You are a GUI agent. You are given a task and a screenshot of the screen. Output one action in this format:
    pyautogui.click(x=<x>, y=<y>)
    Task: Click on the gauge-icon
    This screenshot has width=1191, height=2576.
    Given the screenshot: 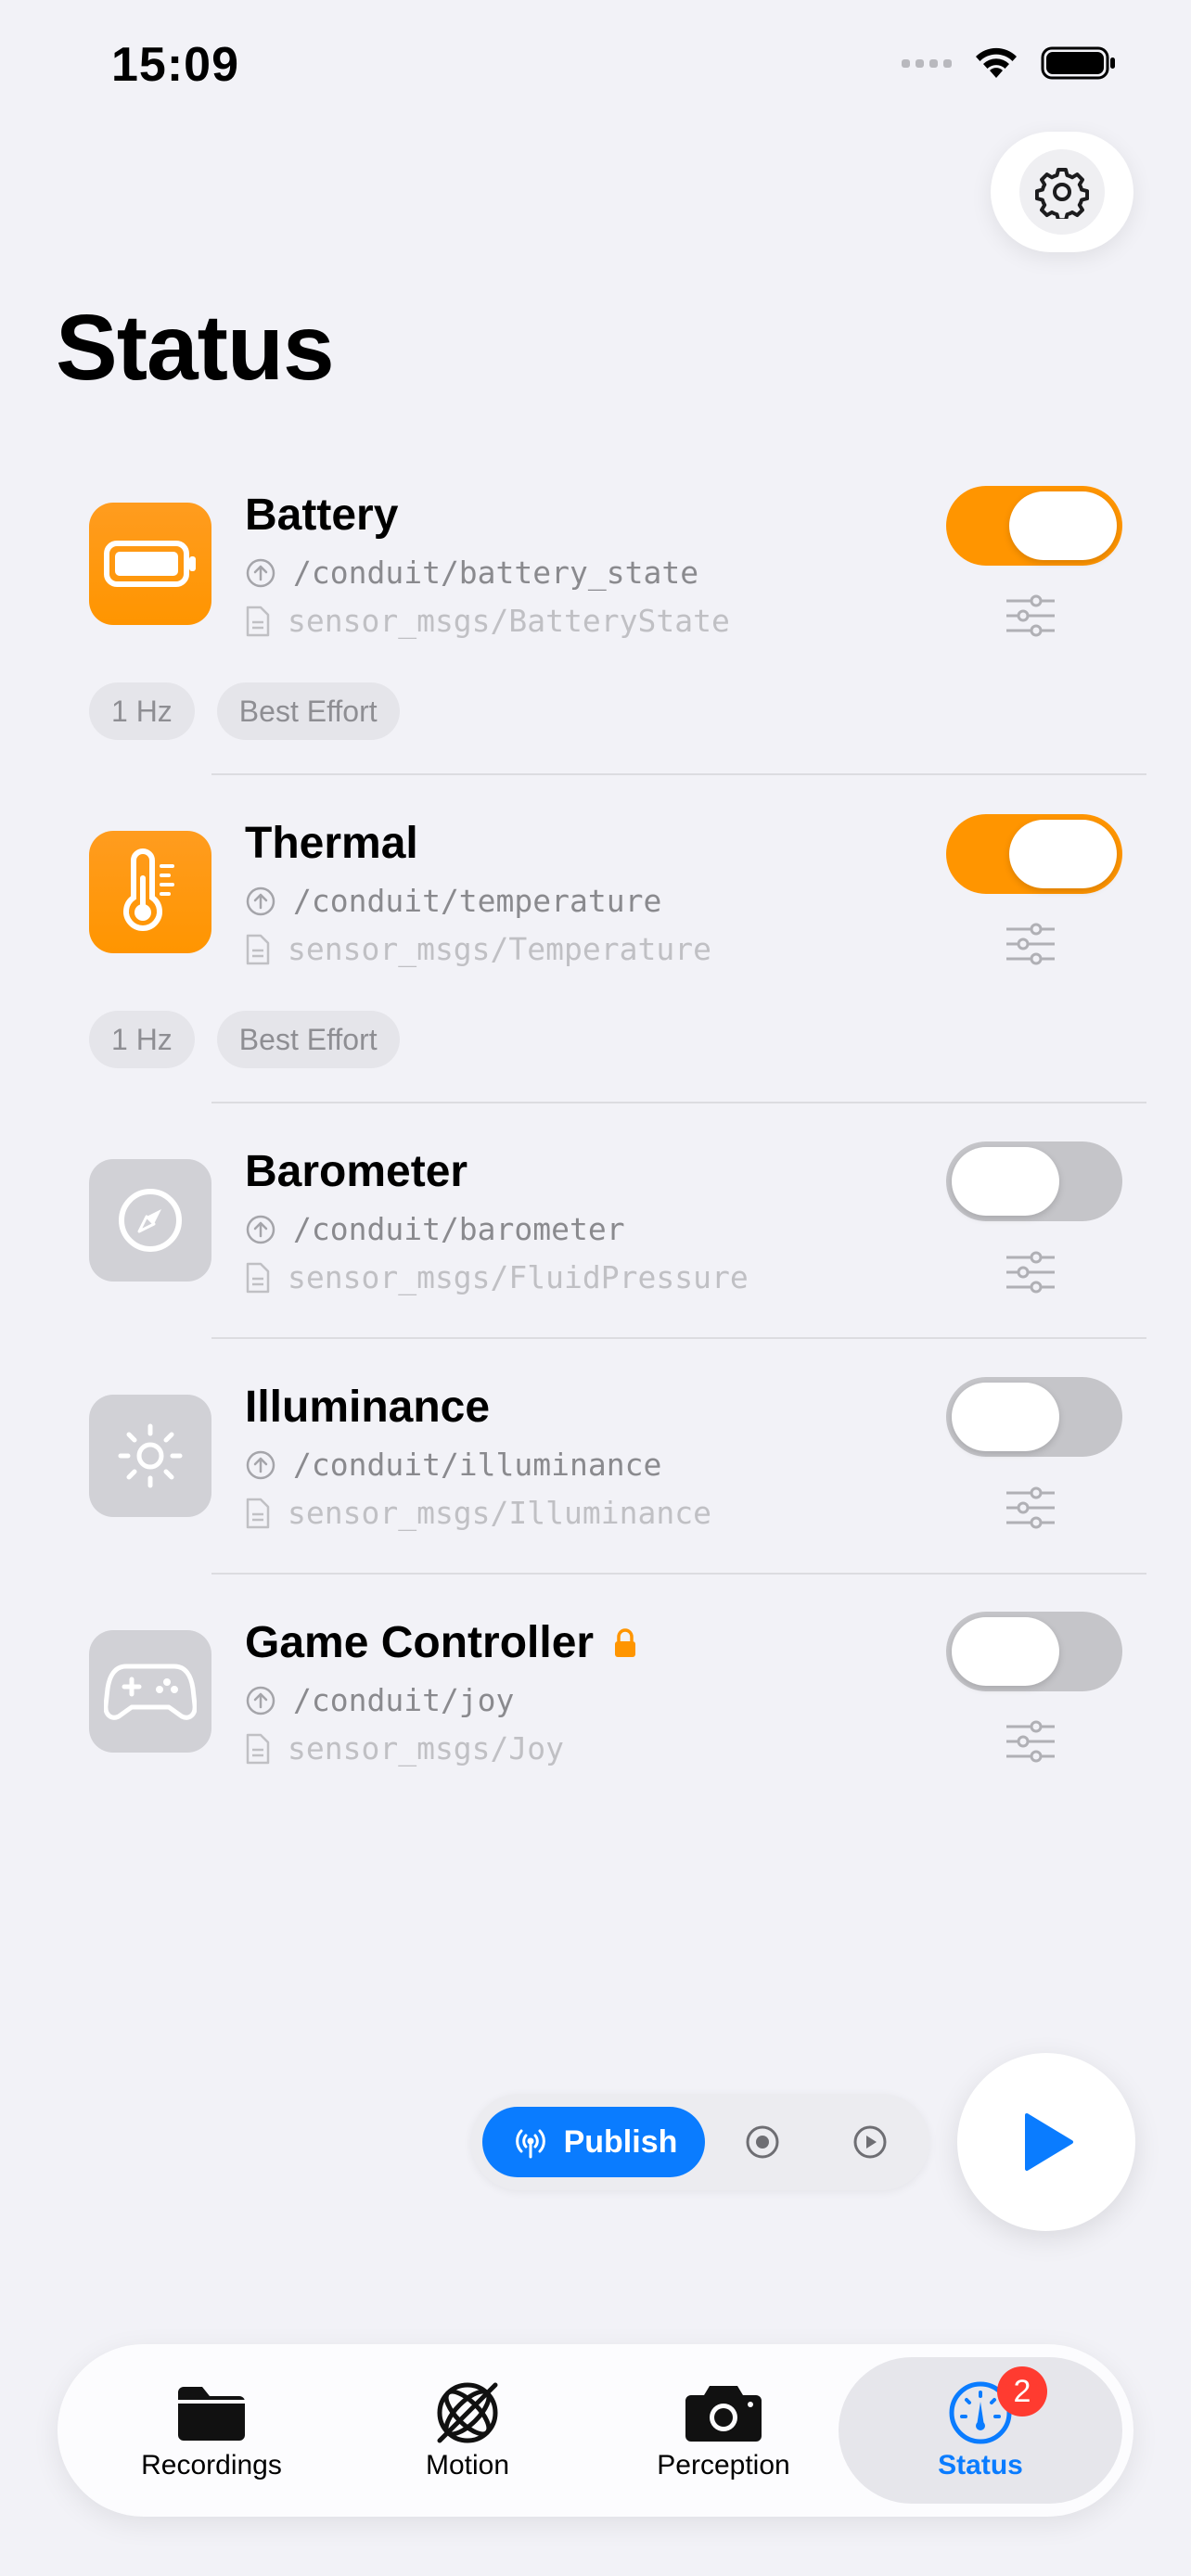 What is the action you would take?
    pyautogui.click(x=151, y=1220)
    